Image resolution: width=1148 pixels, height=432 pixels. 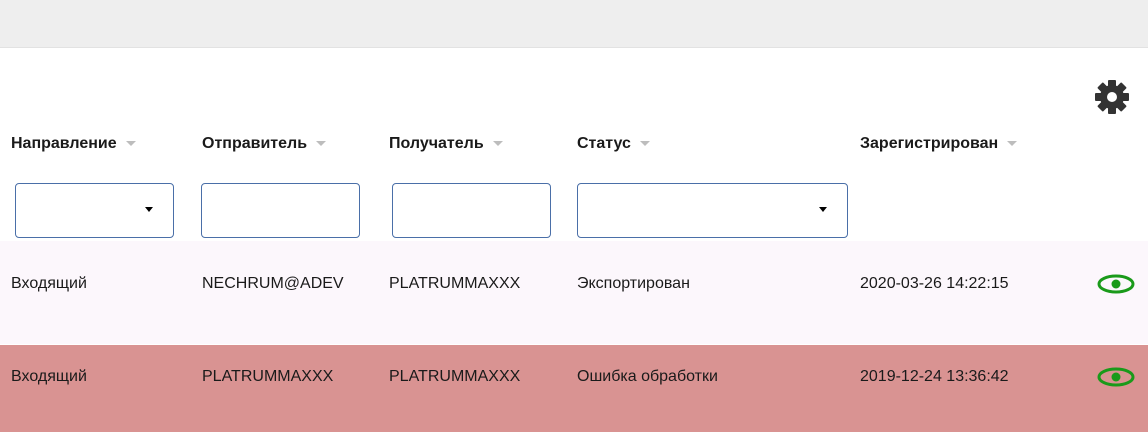 I want to click on cell-status: Экспортирован, so click(x=633, y=283).